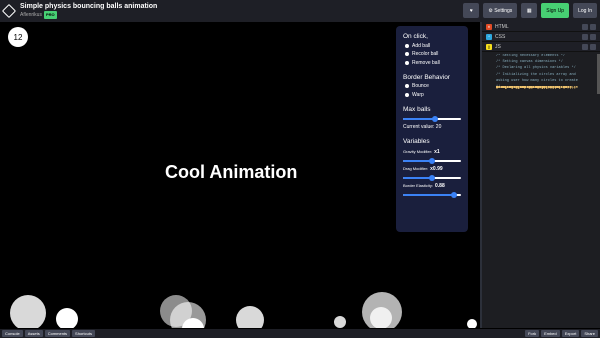 The image size is (600, 338). I want to click on pen-author-row: Aflenrikus PRO, so click(88, 15).